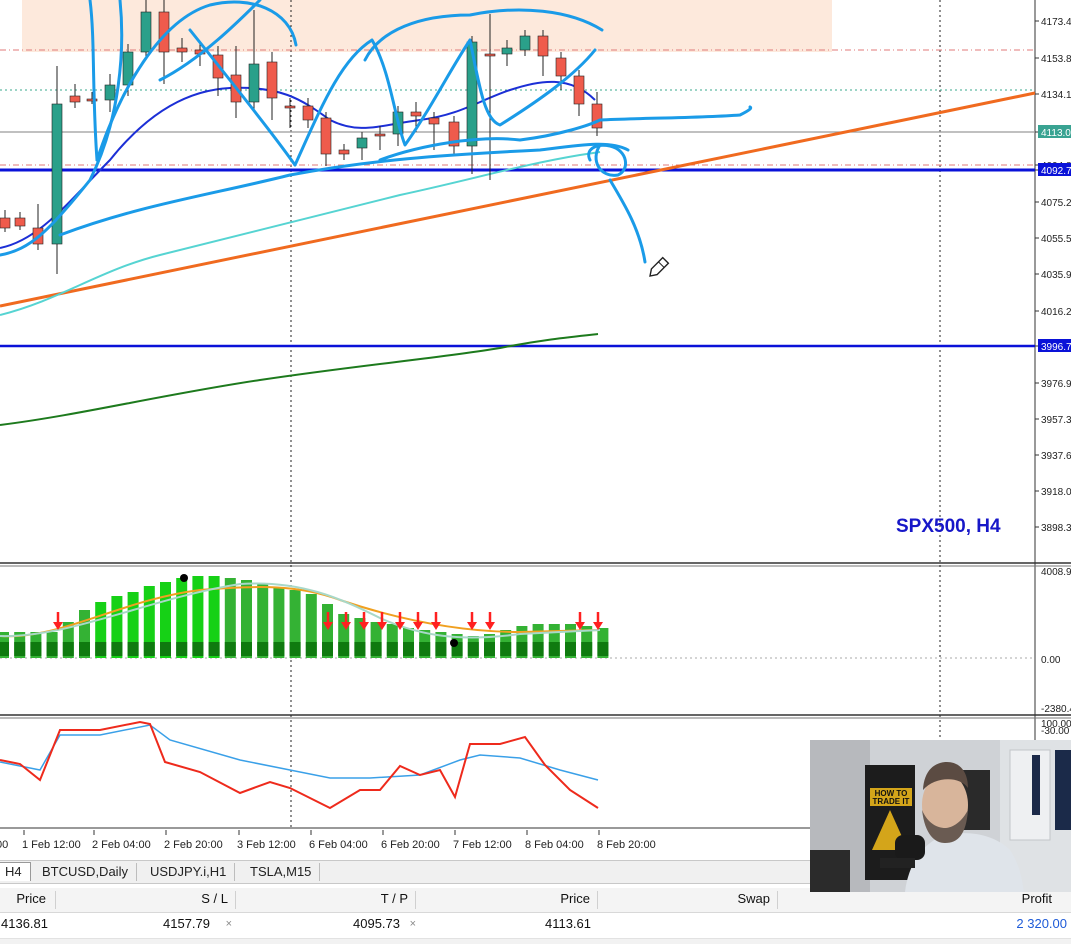  I want to click on ma-cyan, so click(300, 233).